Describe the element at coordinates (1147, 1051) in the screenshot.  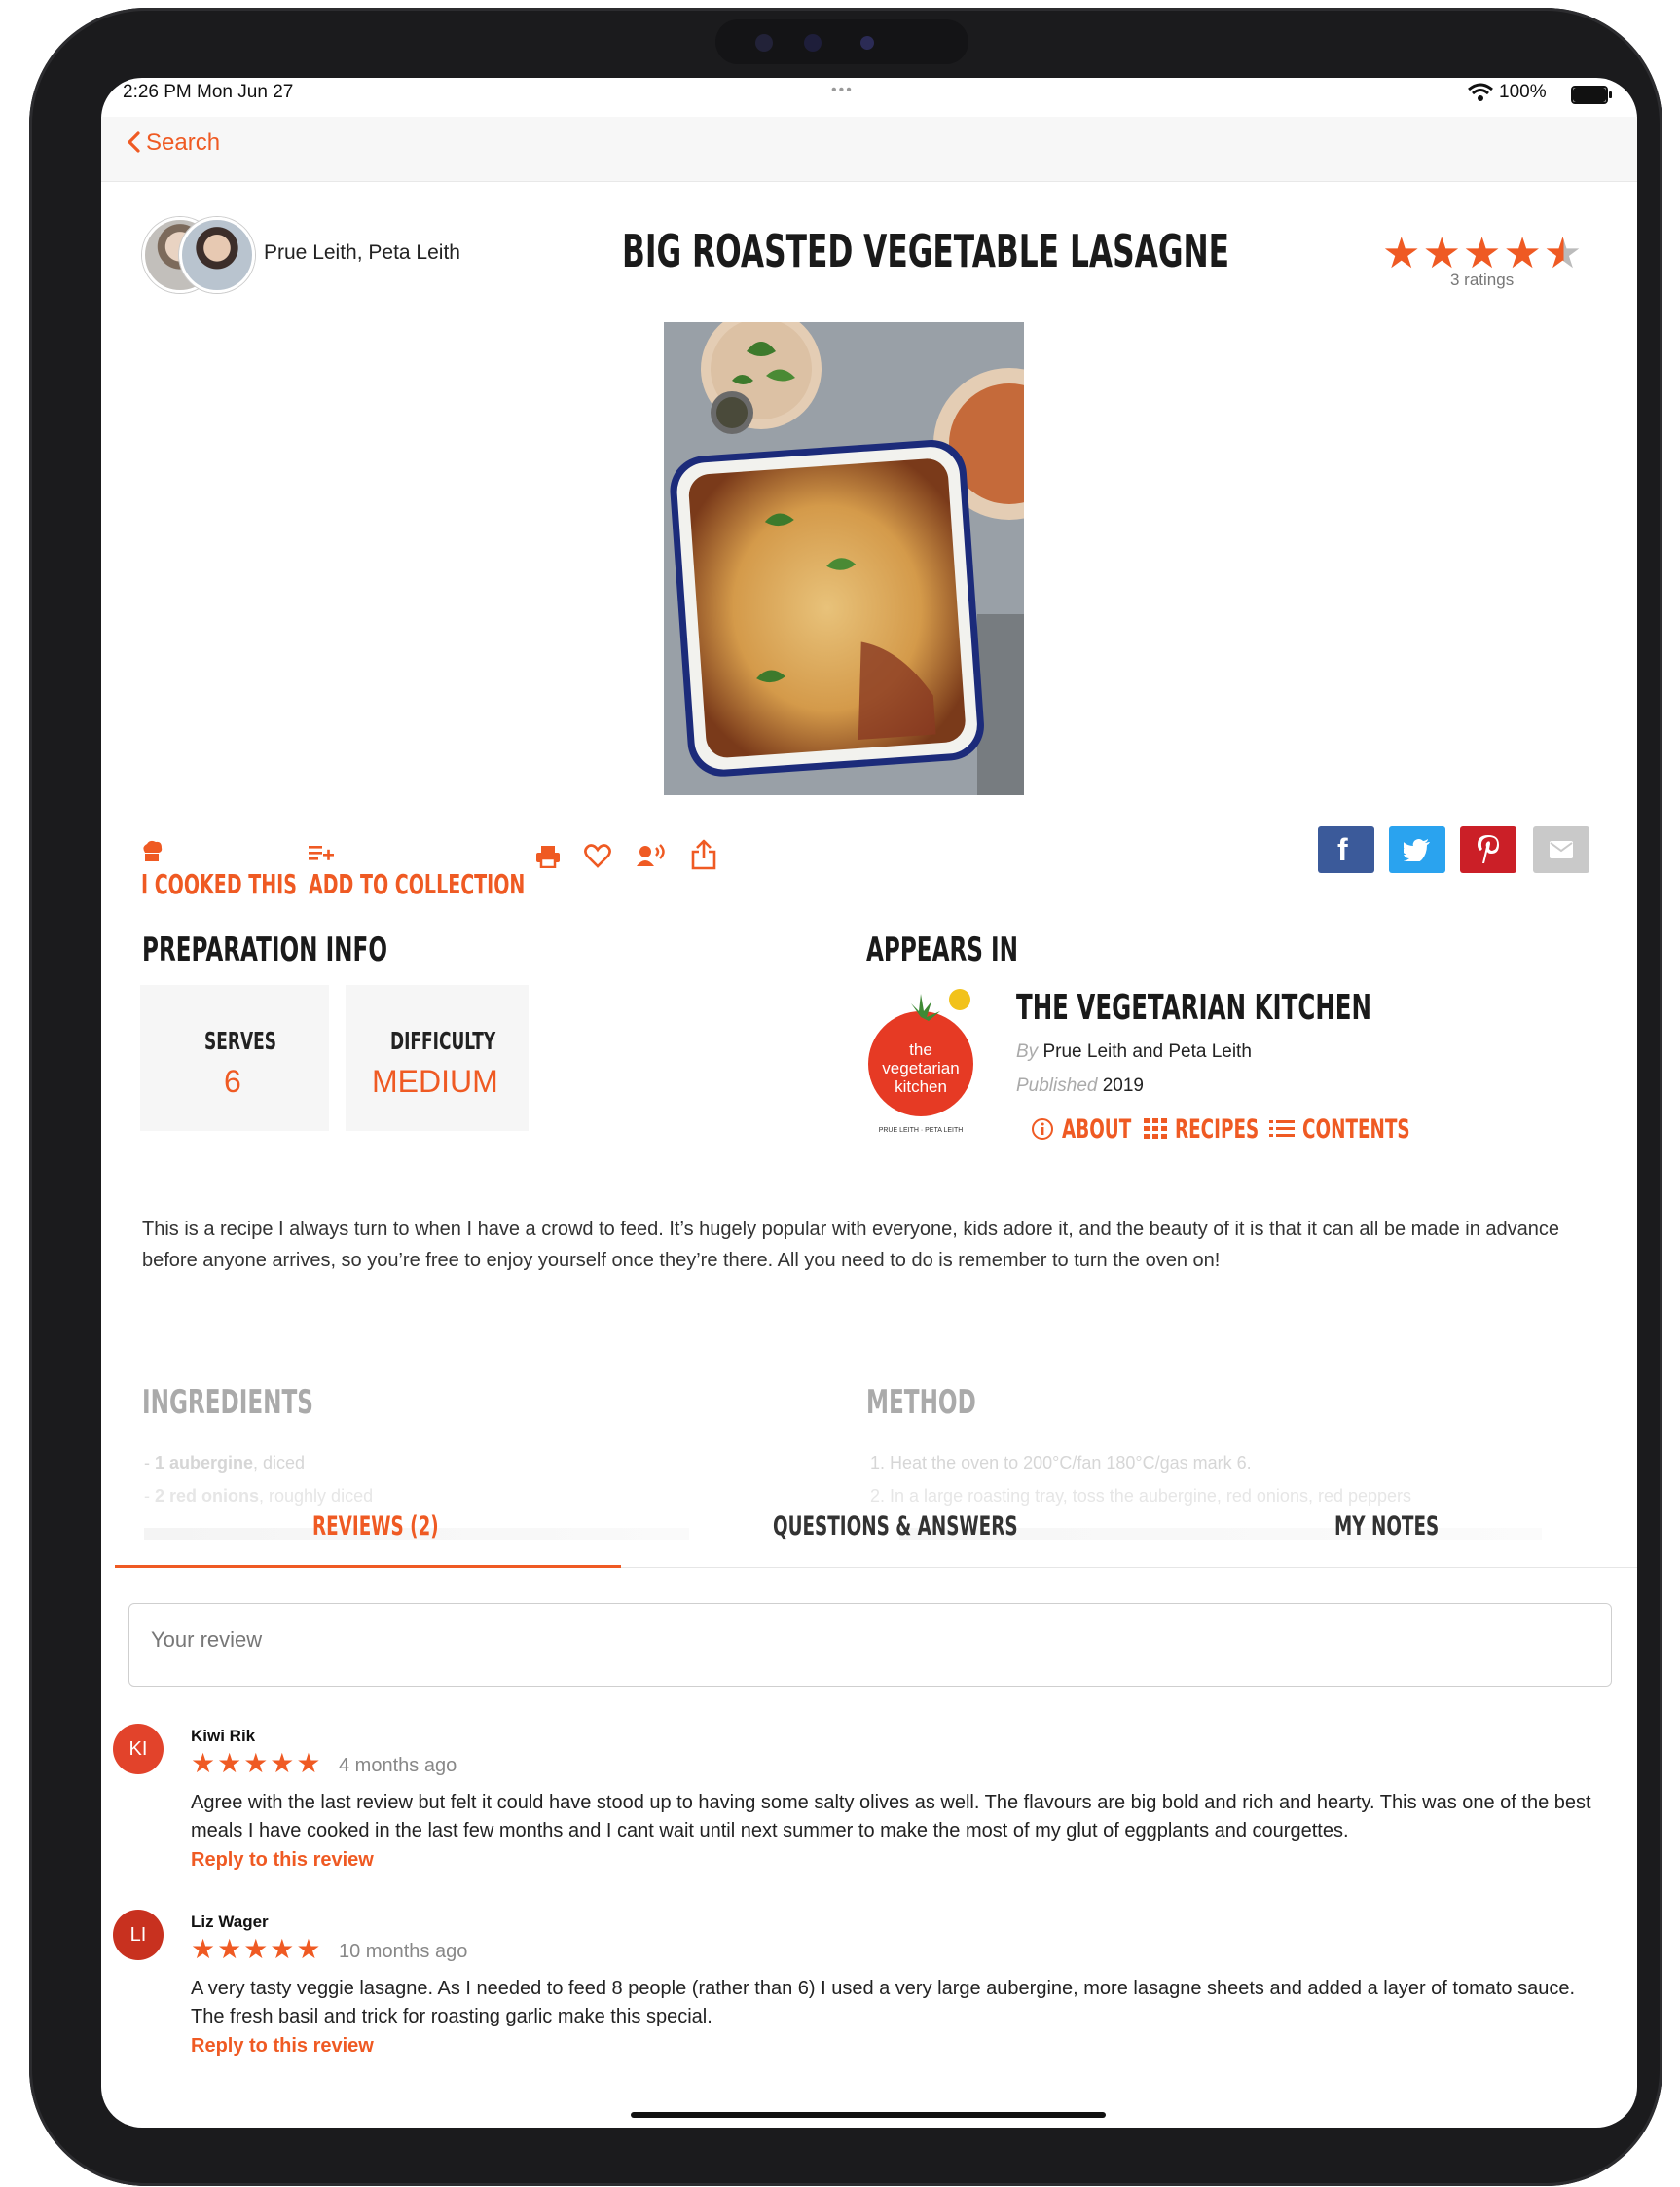
I see `book-authors: Prue Leith and Peta Leith` at that location.